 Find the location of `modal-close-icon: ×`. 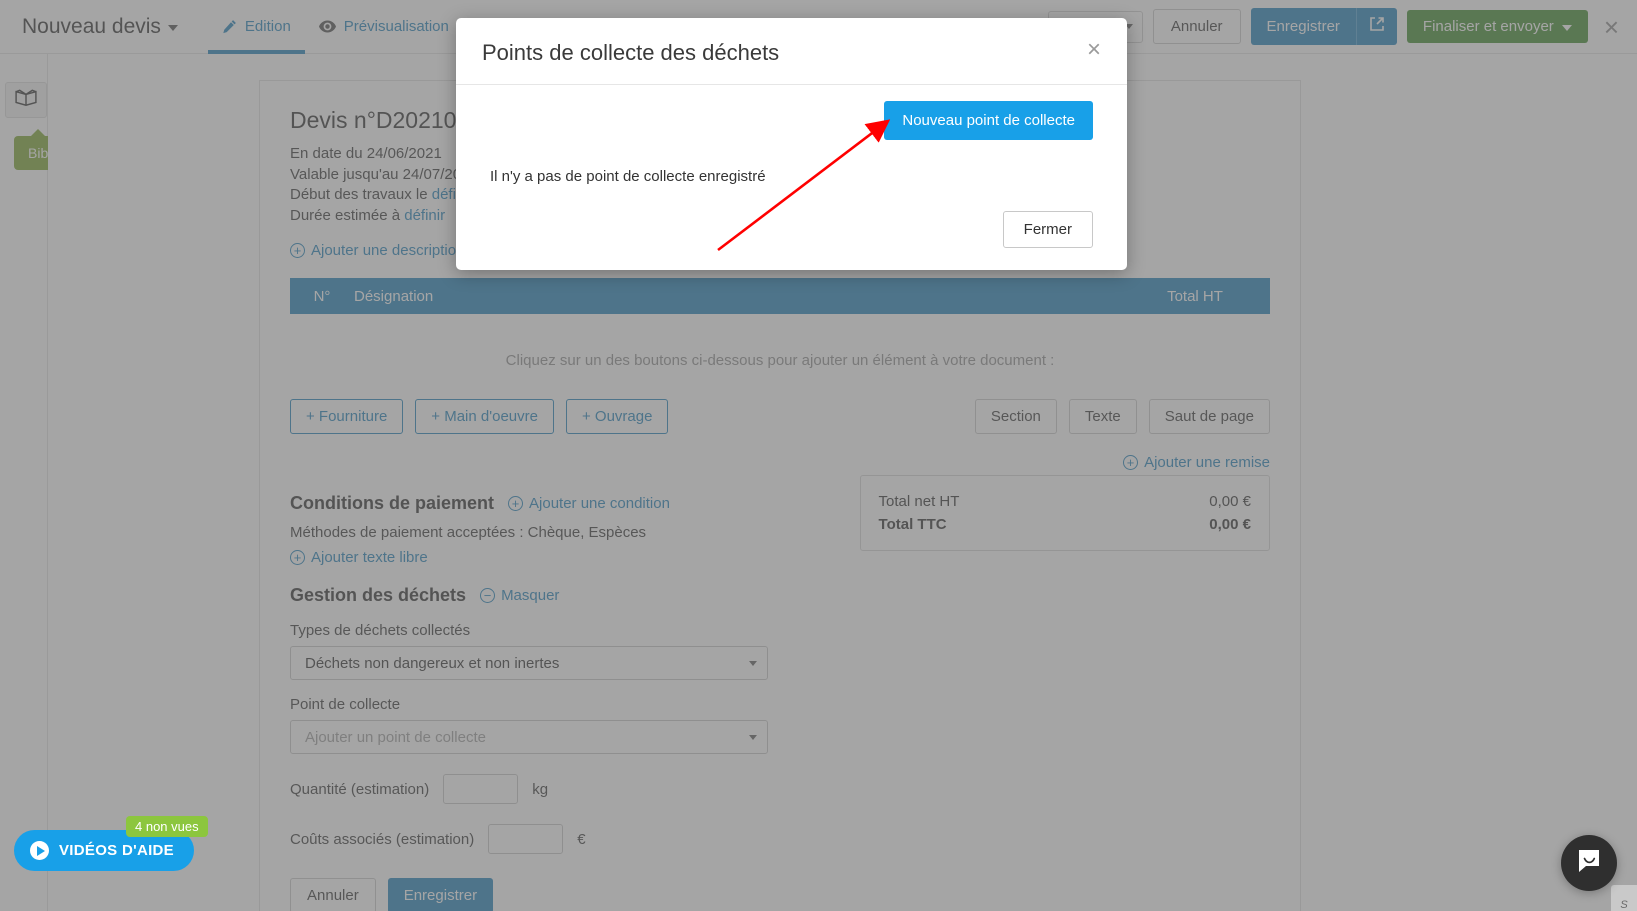

modal-close-icon: × is located at coordinates (1094, 49).